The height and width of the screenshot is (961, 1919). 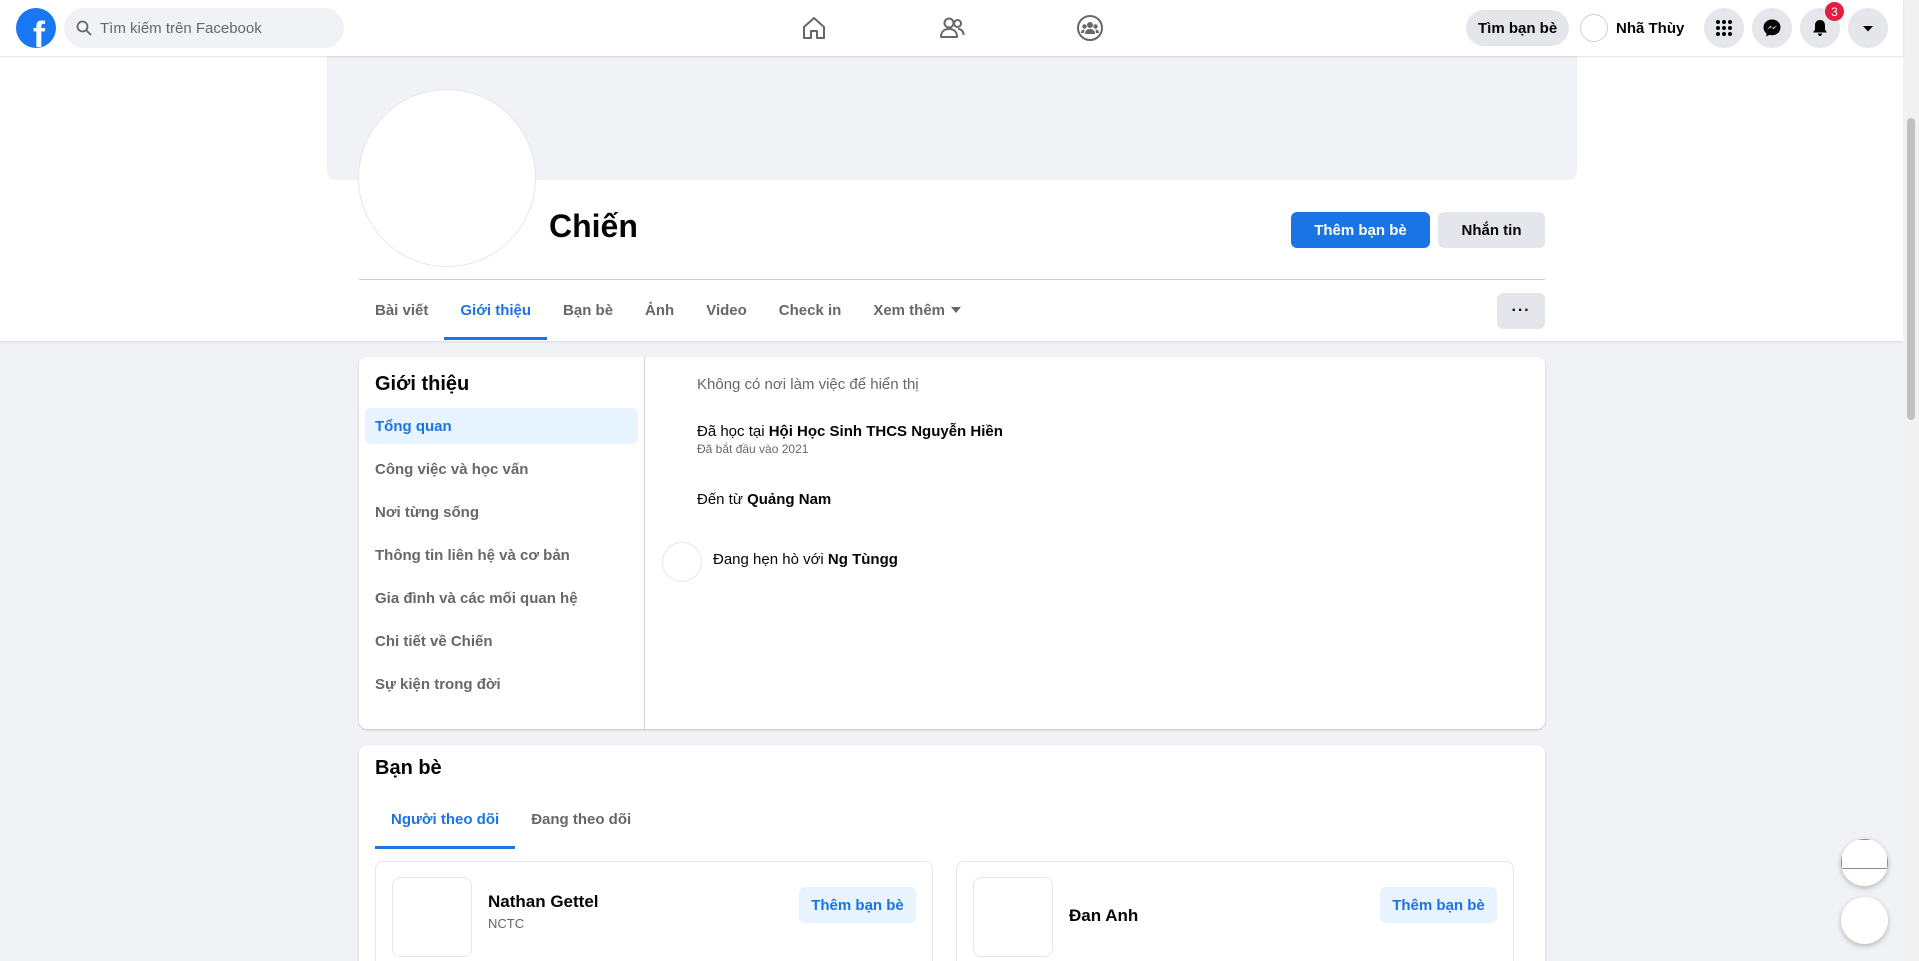 I want to click on broken-image-icon, so click(x=1864, y=854).